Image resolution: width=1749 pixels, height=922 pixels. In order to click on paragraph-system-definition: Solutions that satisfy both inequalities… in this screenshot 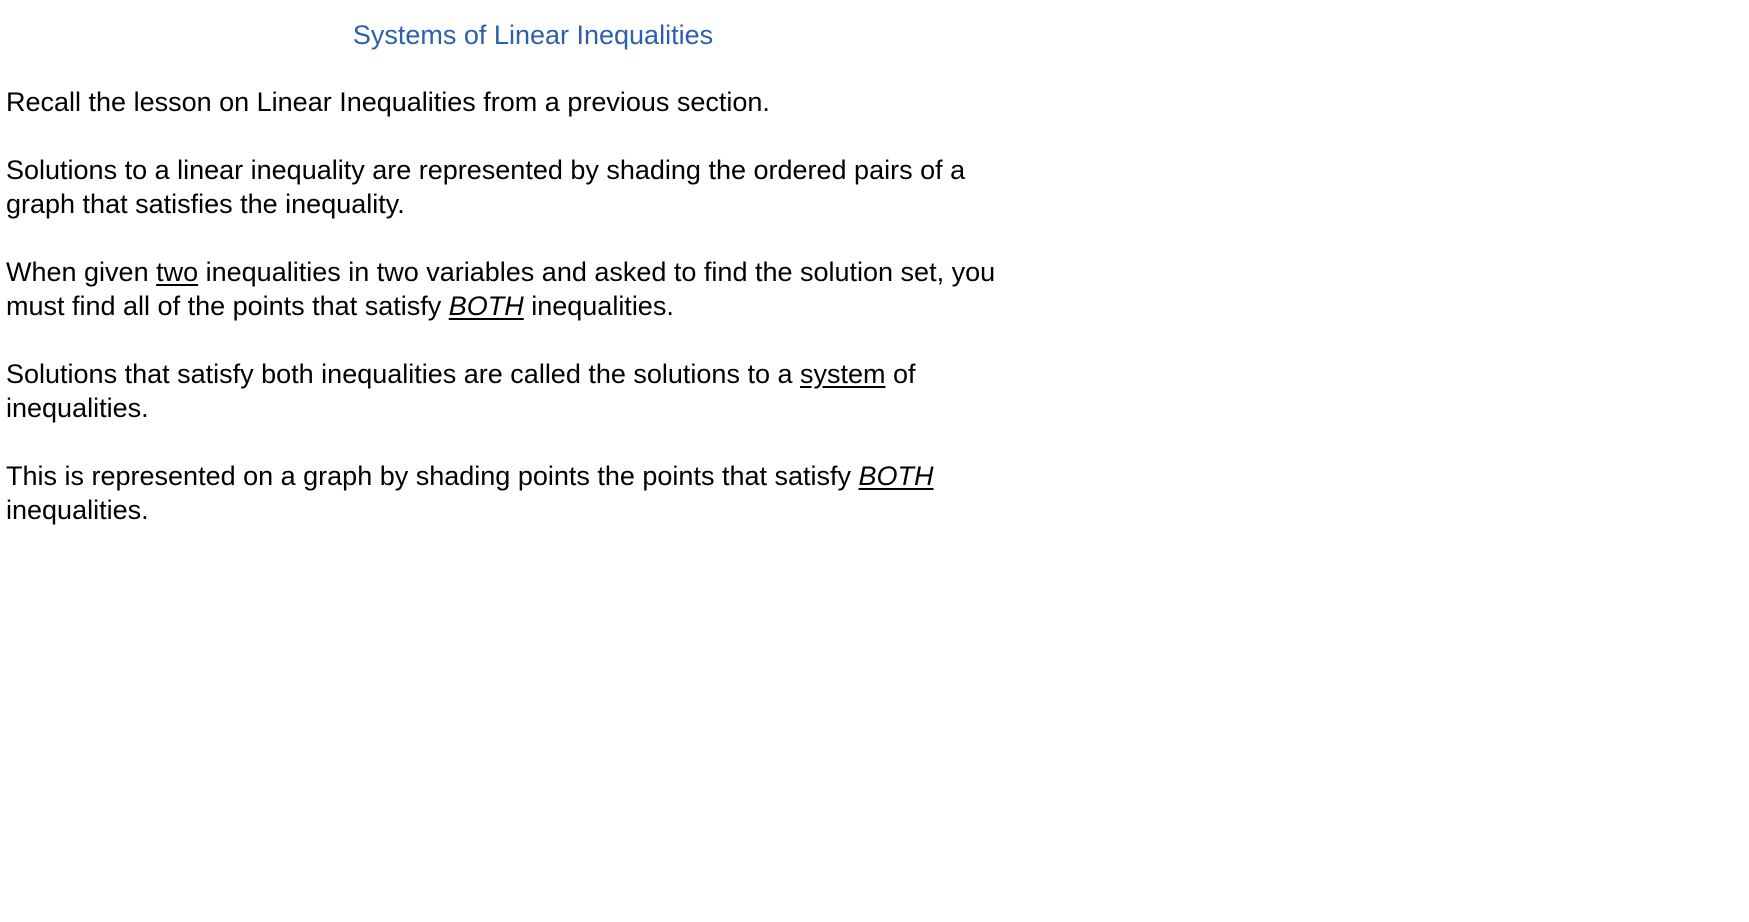, I will do `click(536, 391)`.